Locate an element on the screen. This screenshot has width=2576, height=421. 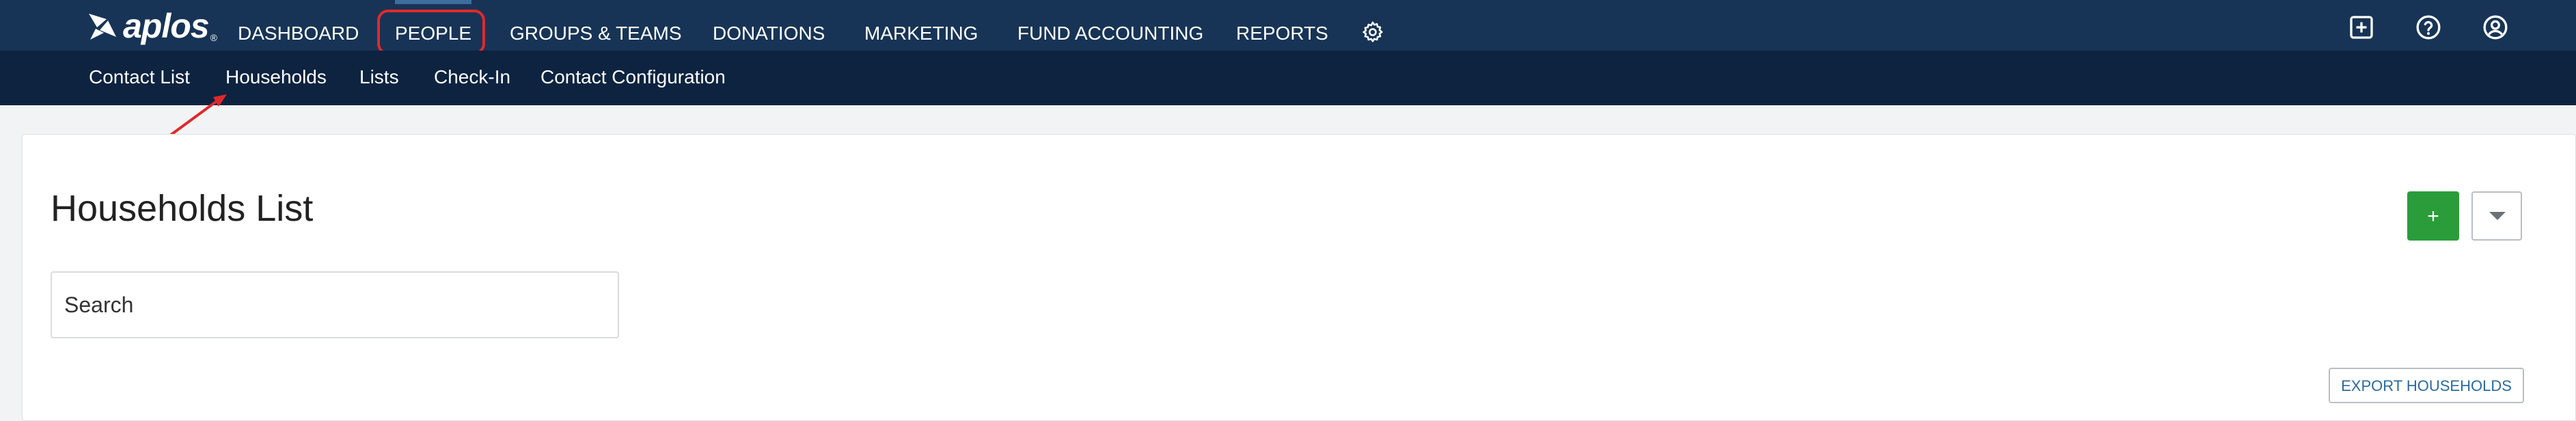
subnav-lists: Lists is located at coordinates (379, 78).